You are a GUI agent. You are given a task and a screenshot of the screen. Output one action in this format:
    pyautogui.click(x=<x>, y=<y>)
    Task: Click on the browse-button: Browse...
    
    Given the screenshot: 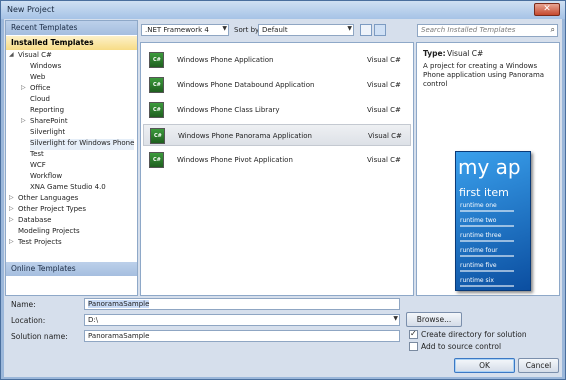 What is the action you would take?
    pyautogui.click(x=434, y=319)
    